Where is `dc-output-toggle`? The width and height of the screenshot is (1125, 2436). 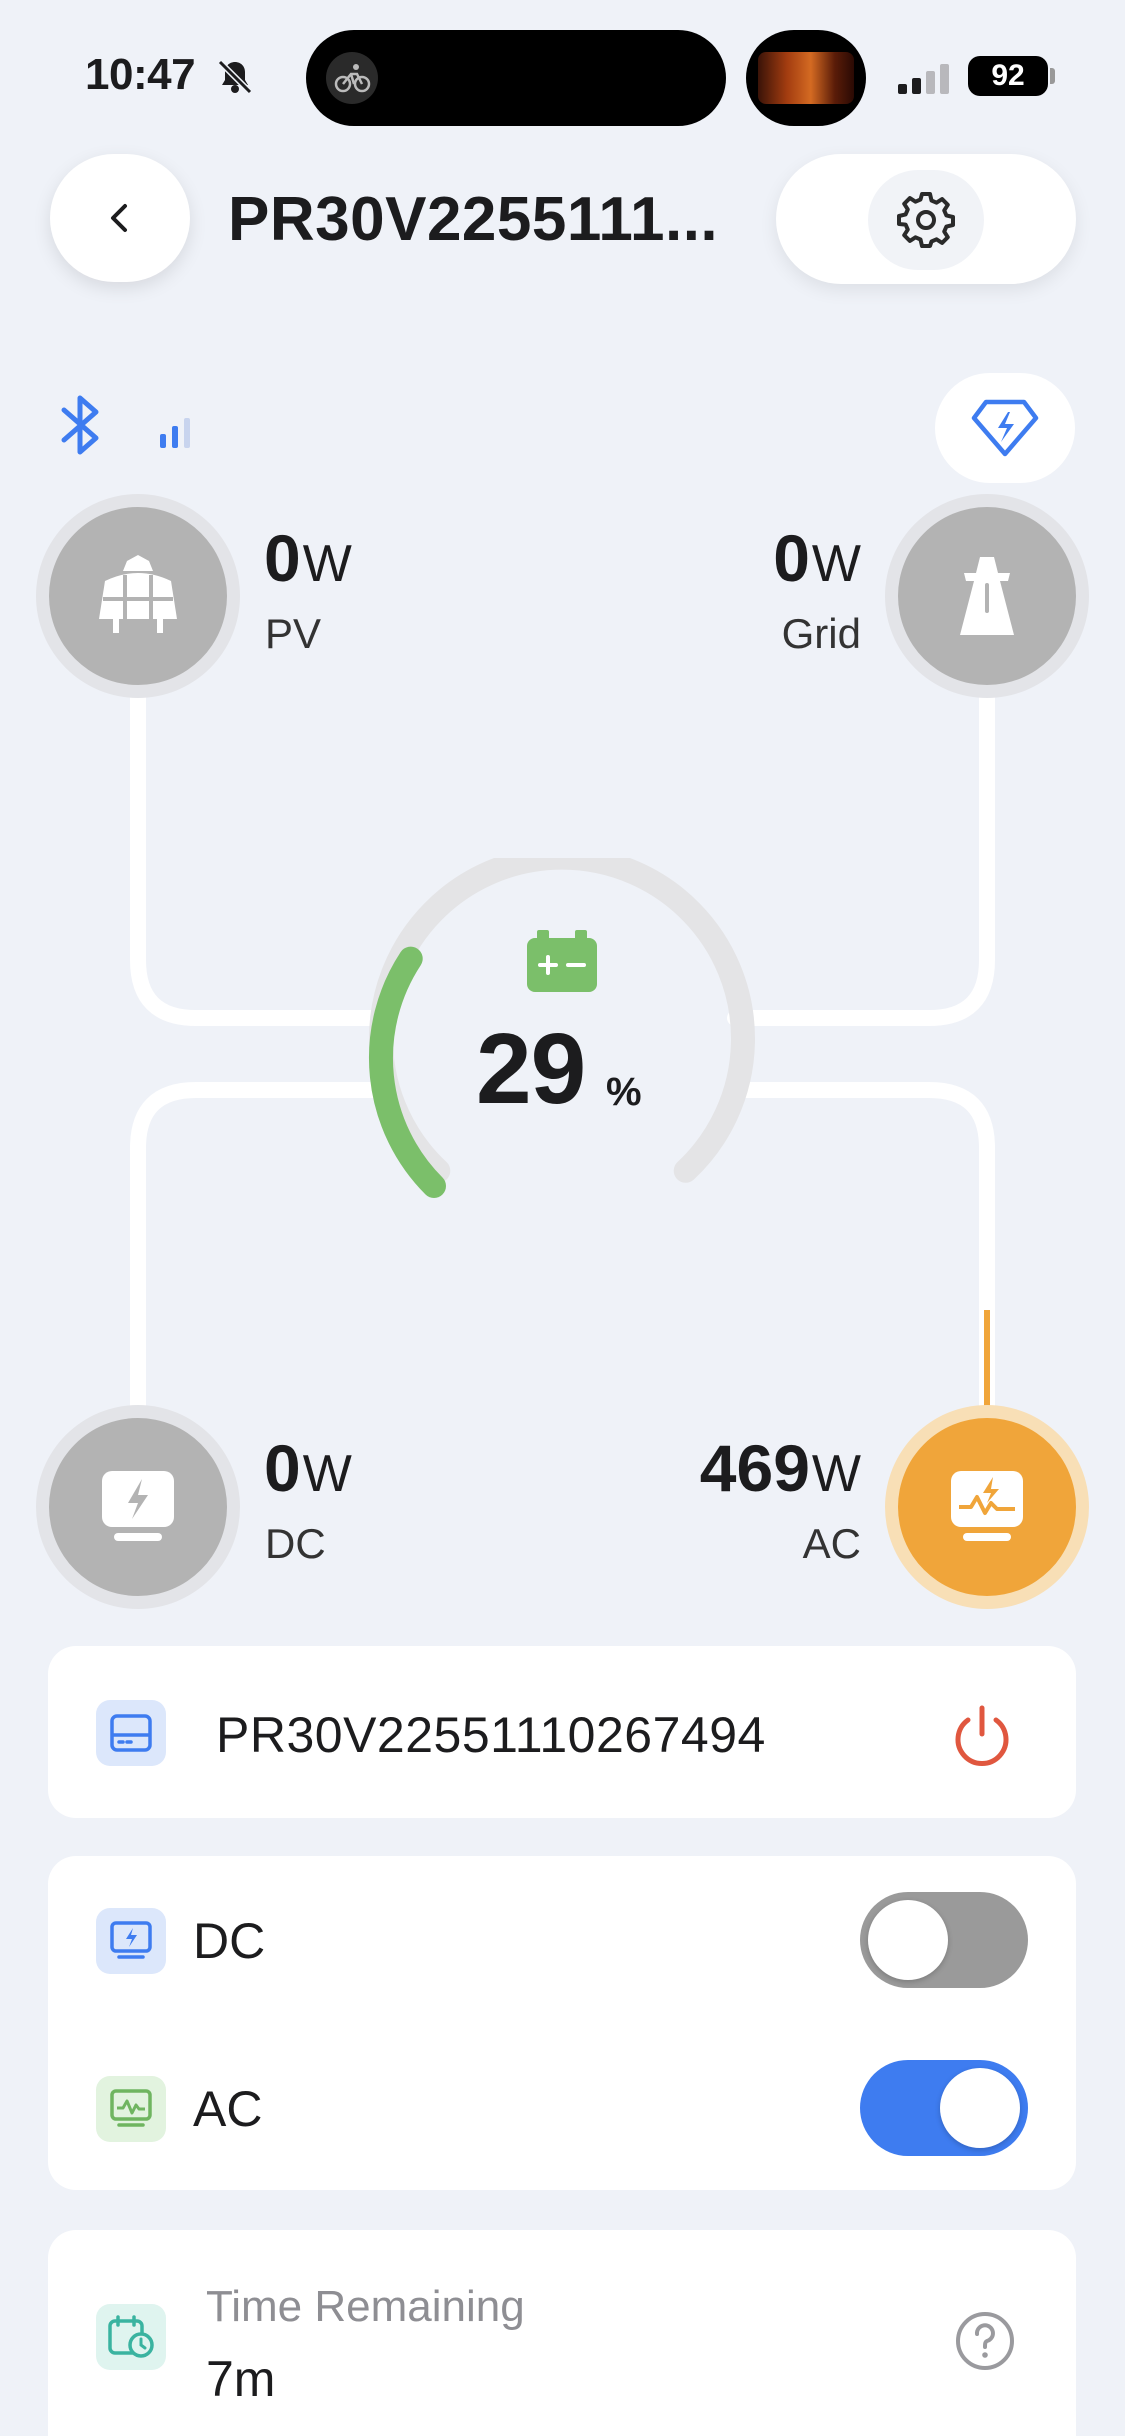
dc-output-toggle is located at coordinates (944, 1940).